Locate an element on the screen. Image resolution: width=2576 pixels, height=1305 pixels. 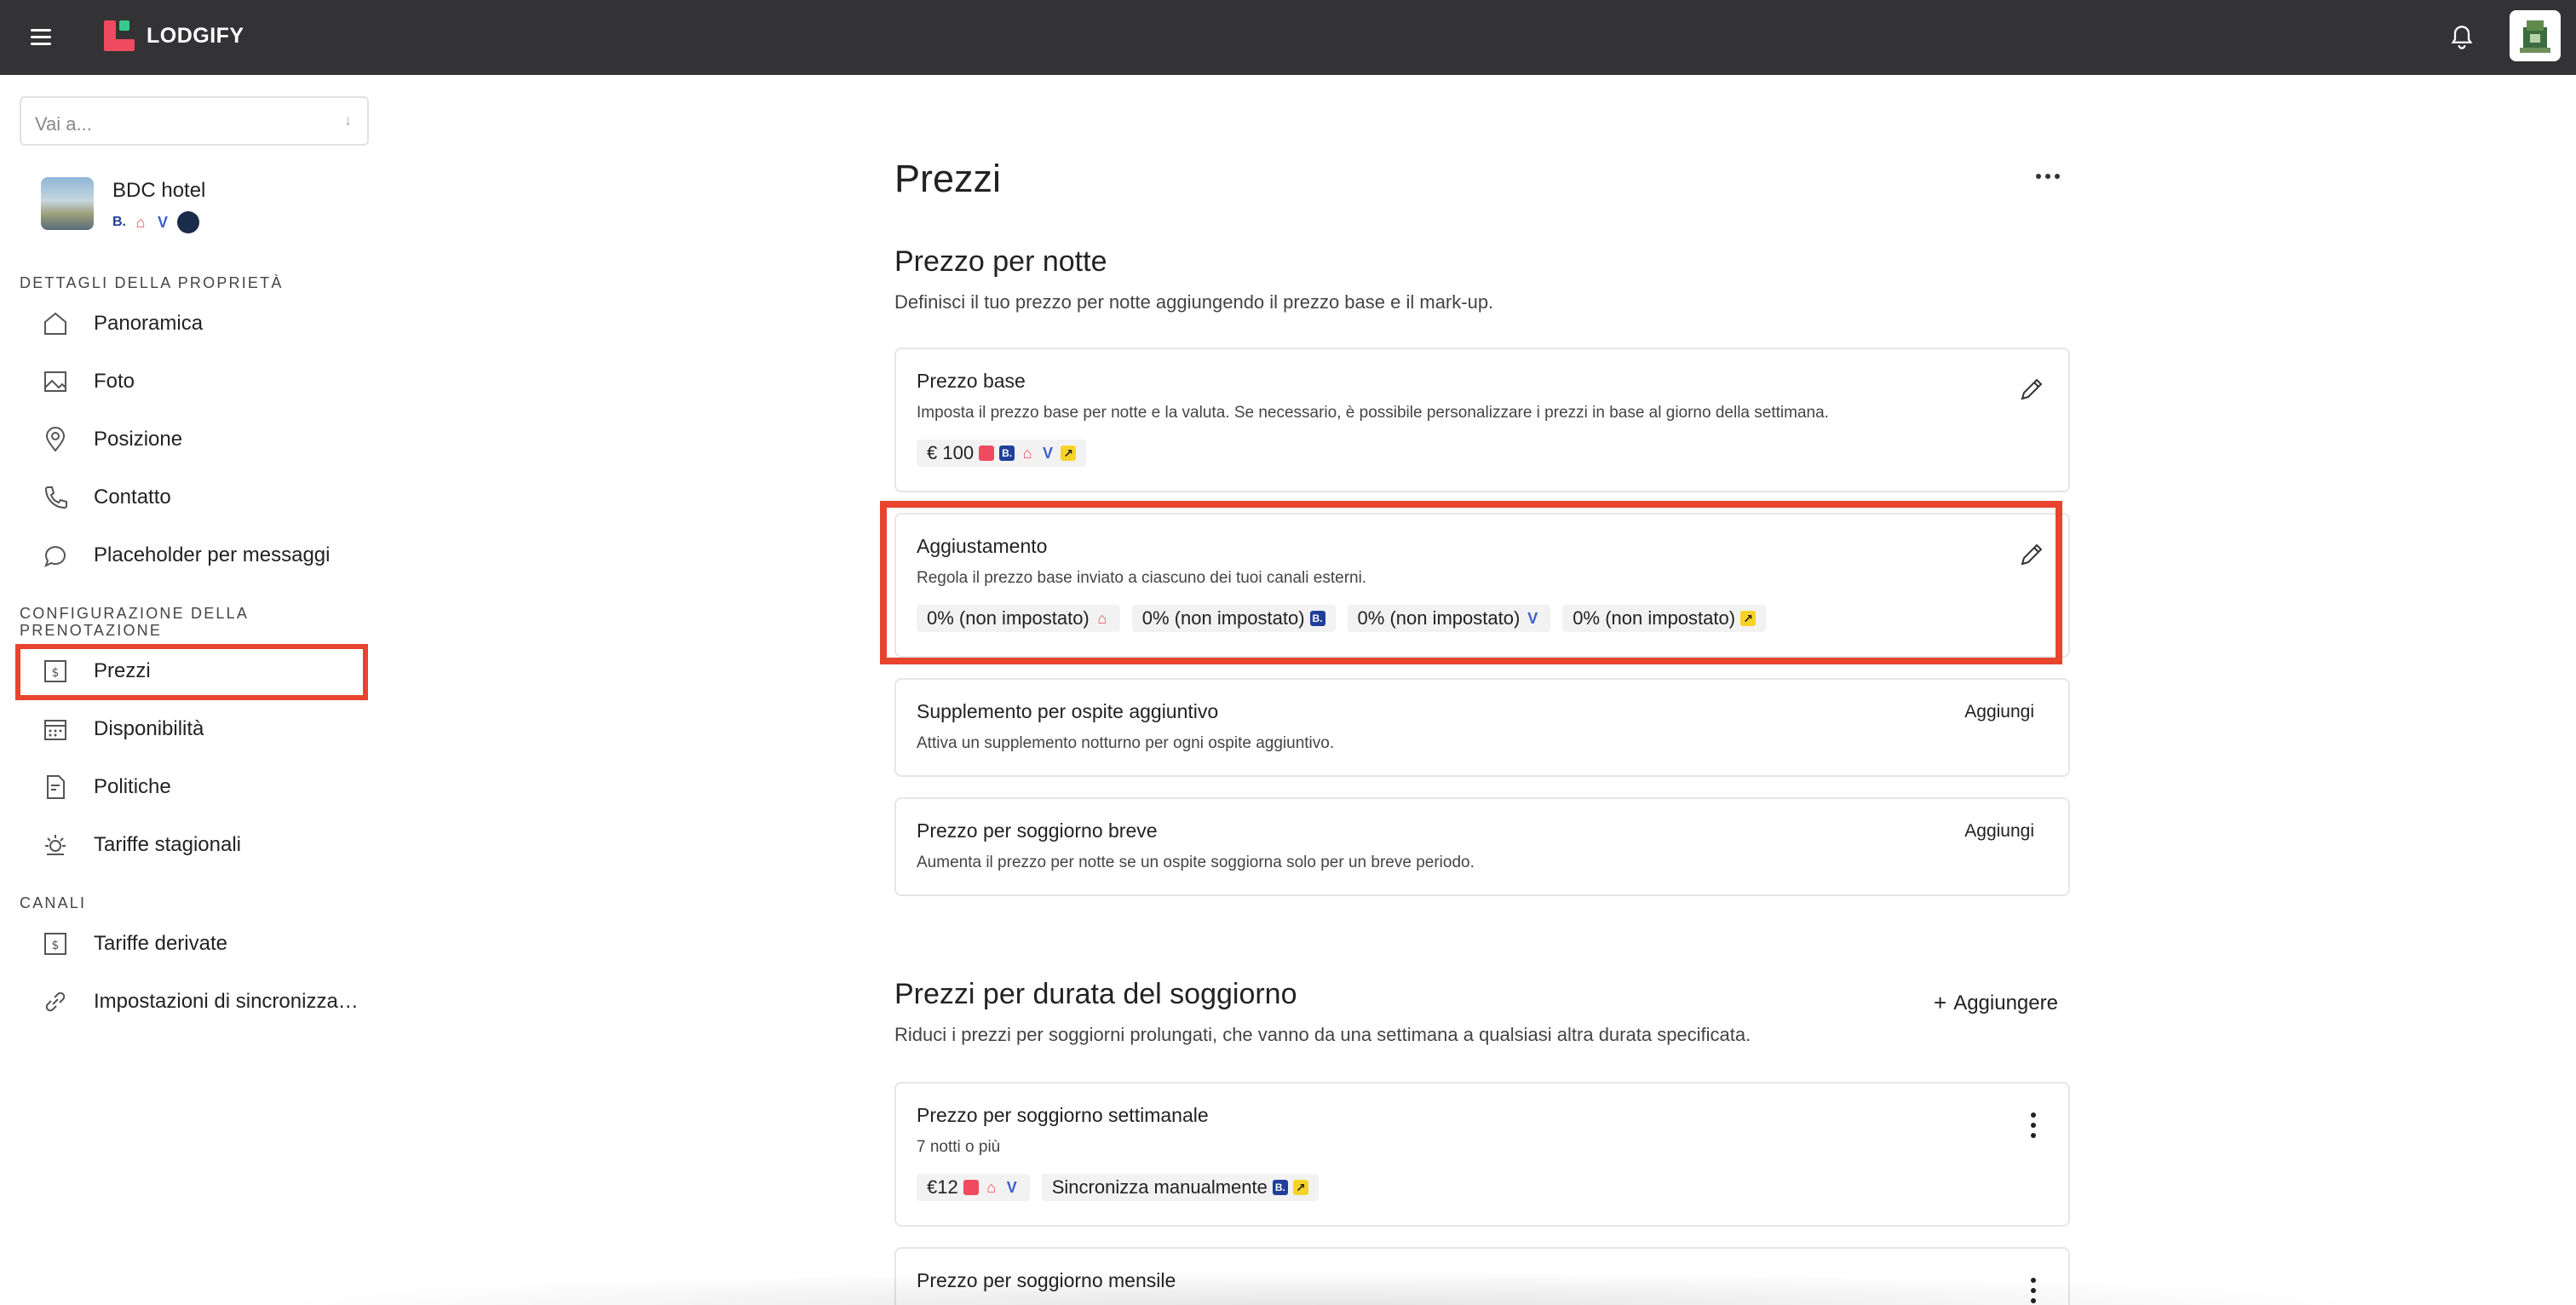
weekly-price-chips: €12 ⌂ V Sincronizza manualmente B. ↗ is located at coordinates (1118, 1187).